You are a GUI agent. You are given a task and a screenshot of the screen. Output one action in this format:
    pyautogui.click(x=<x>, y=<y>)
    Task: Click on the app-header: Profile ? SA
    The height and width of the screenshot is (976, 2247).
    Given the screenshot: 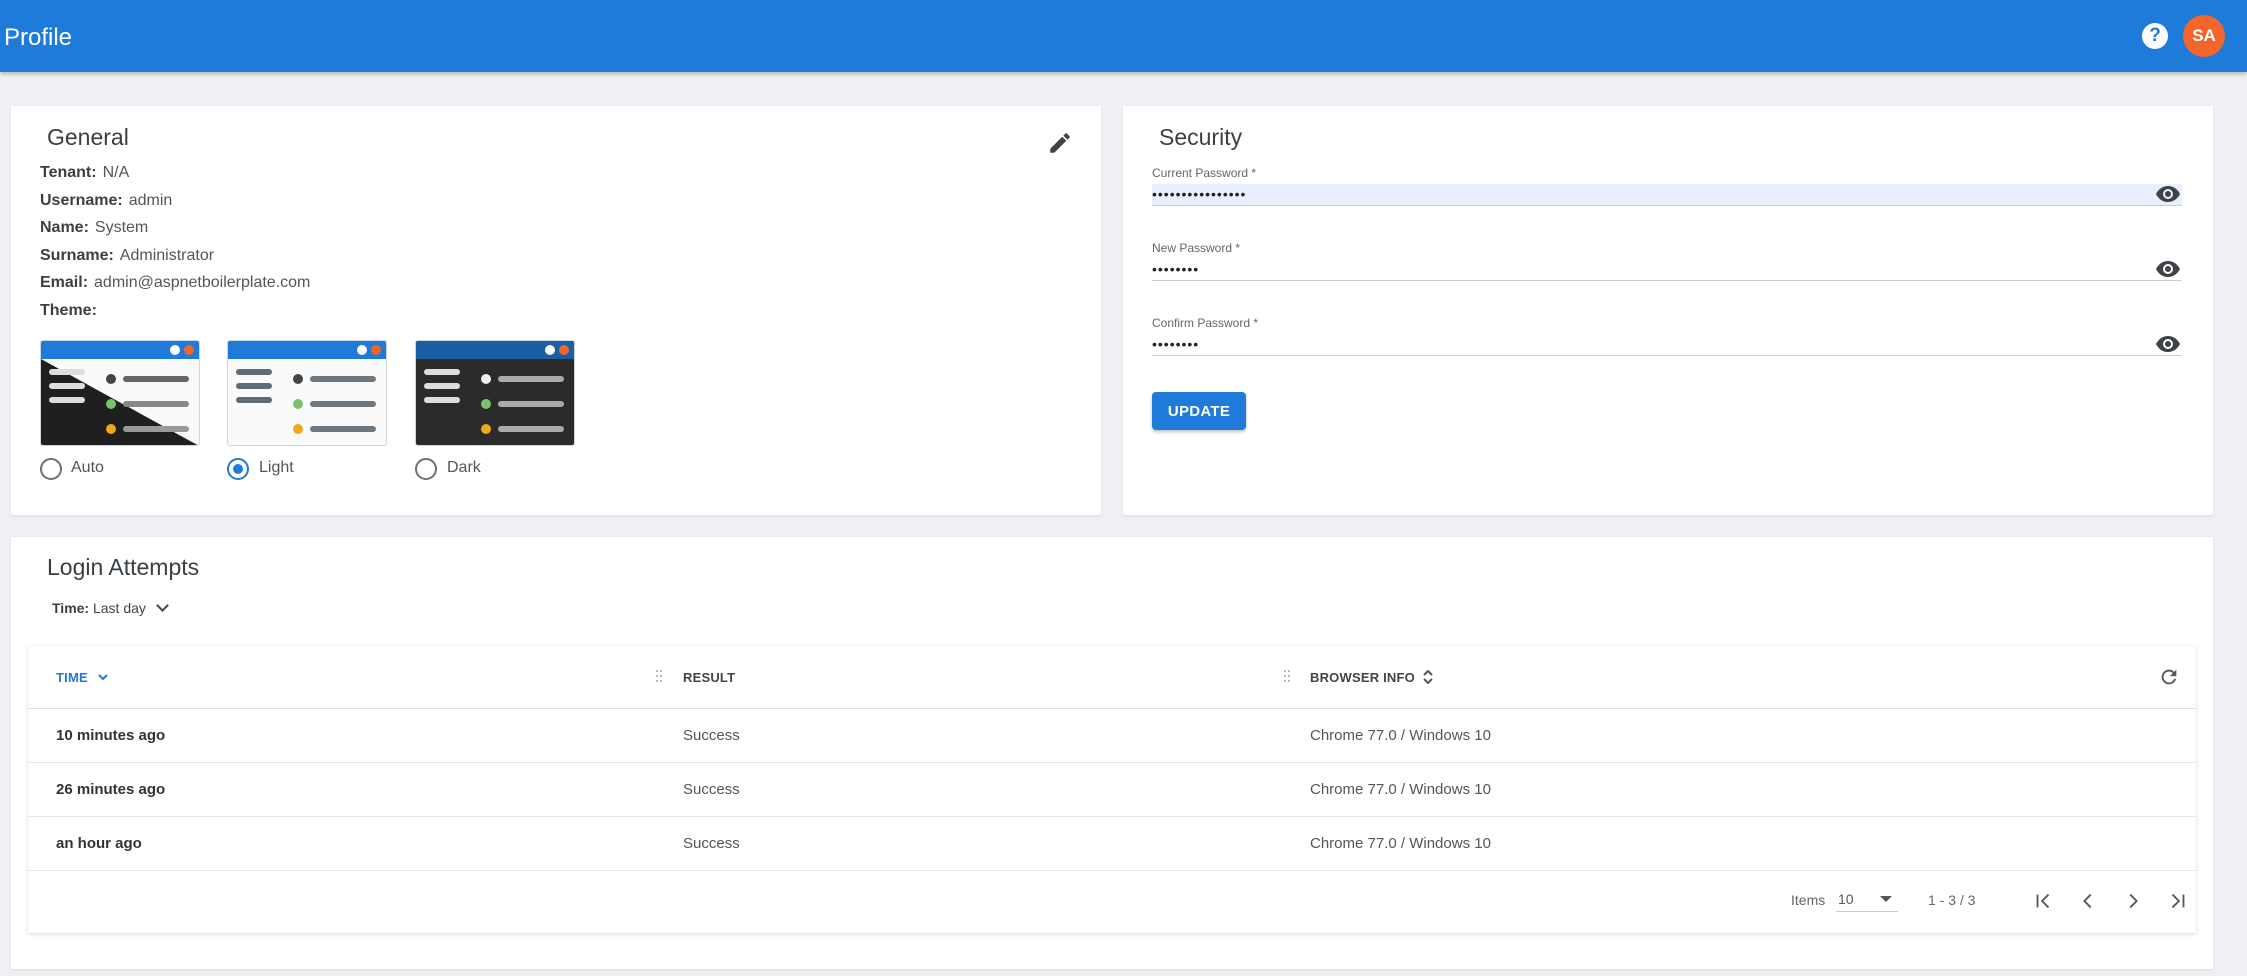 What is the action you would take?
    pyautogui.click(x=1123, y=36)
    